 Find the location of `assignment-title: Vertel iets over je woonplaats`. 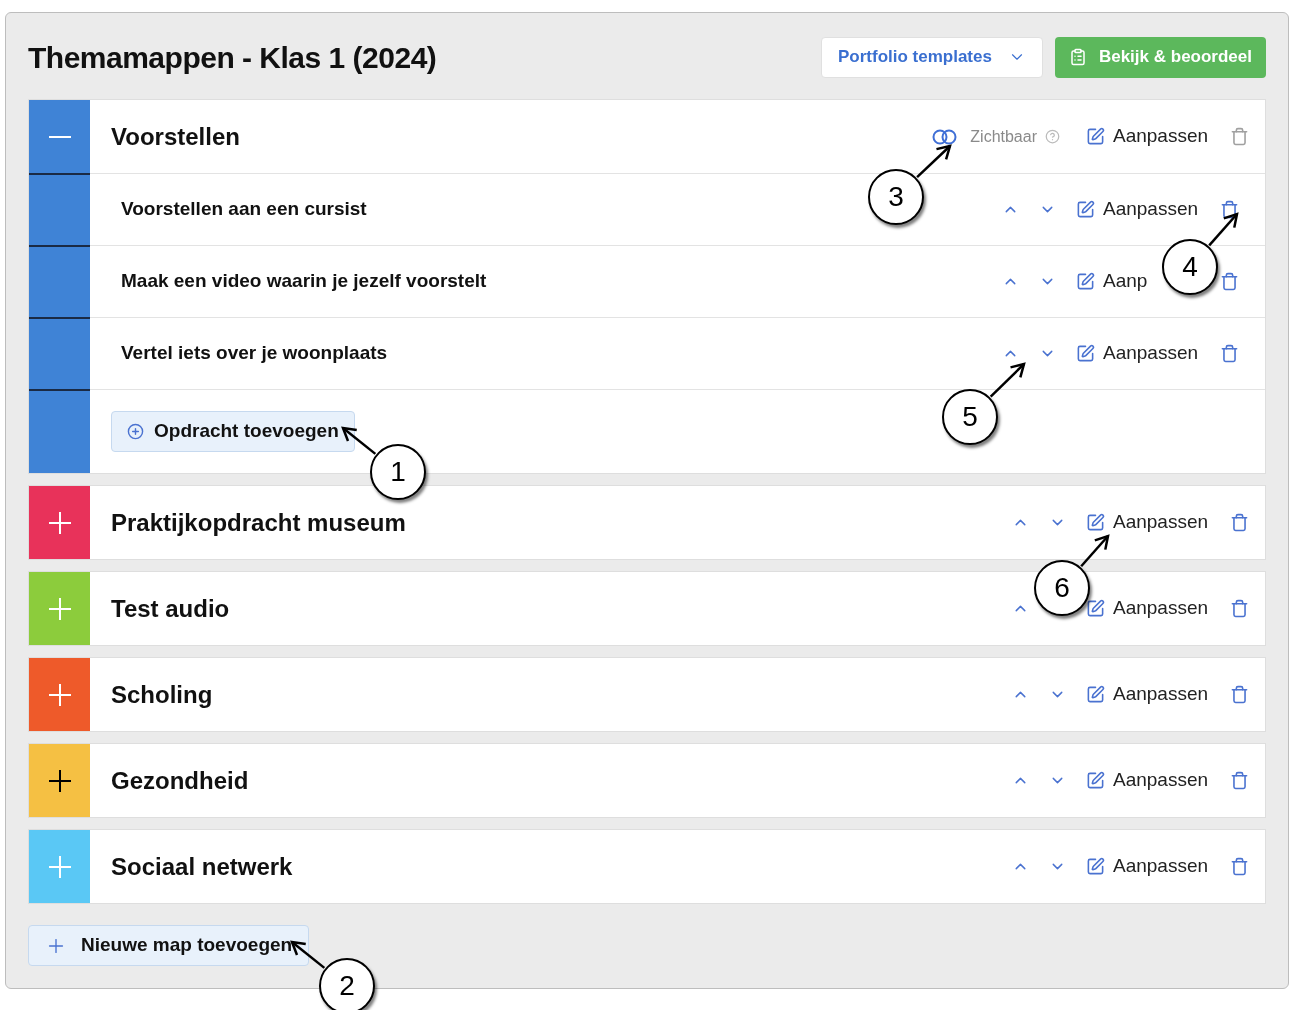

assignment-title: Vertel iets over je woonplaats is located at coordinates (254, 353).